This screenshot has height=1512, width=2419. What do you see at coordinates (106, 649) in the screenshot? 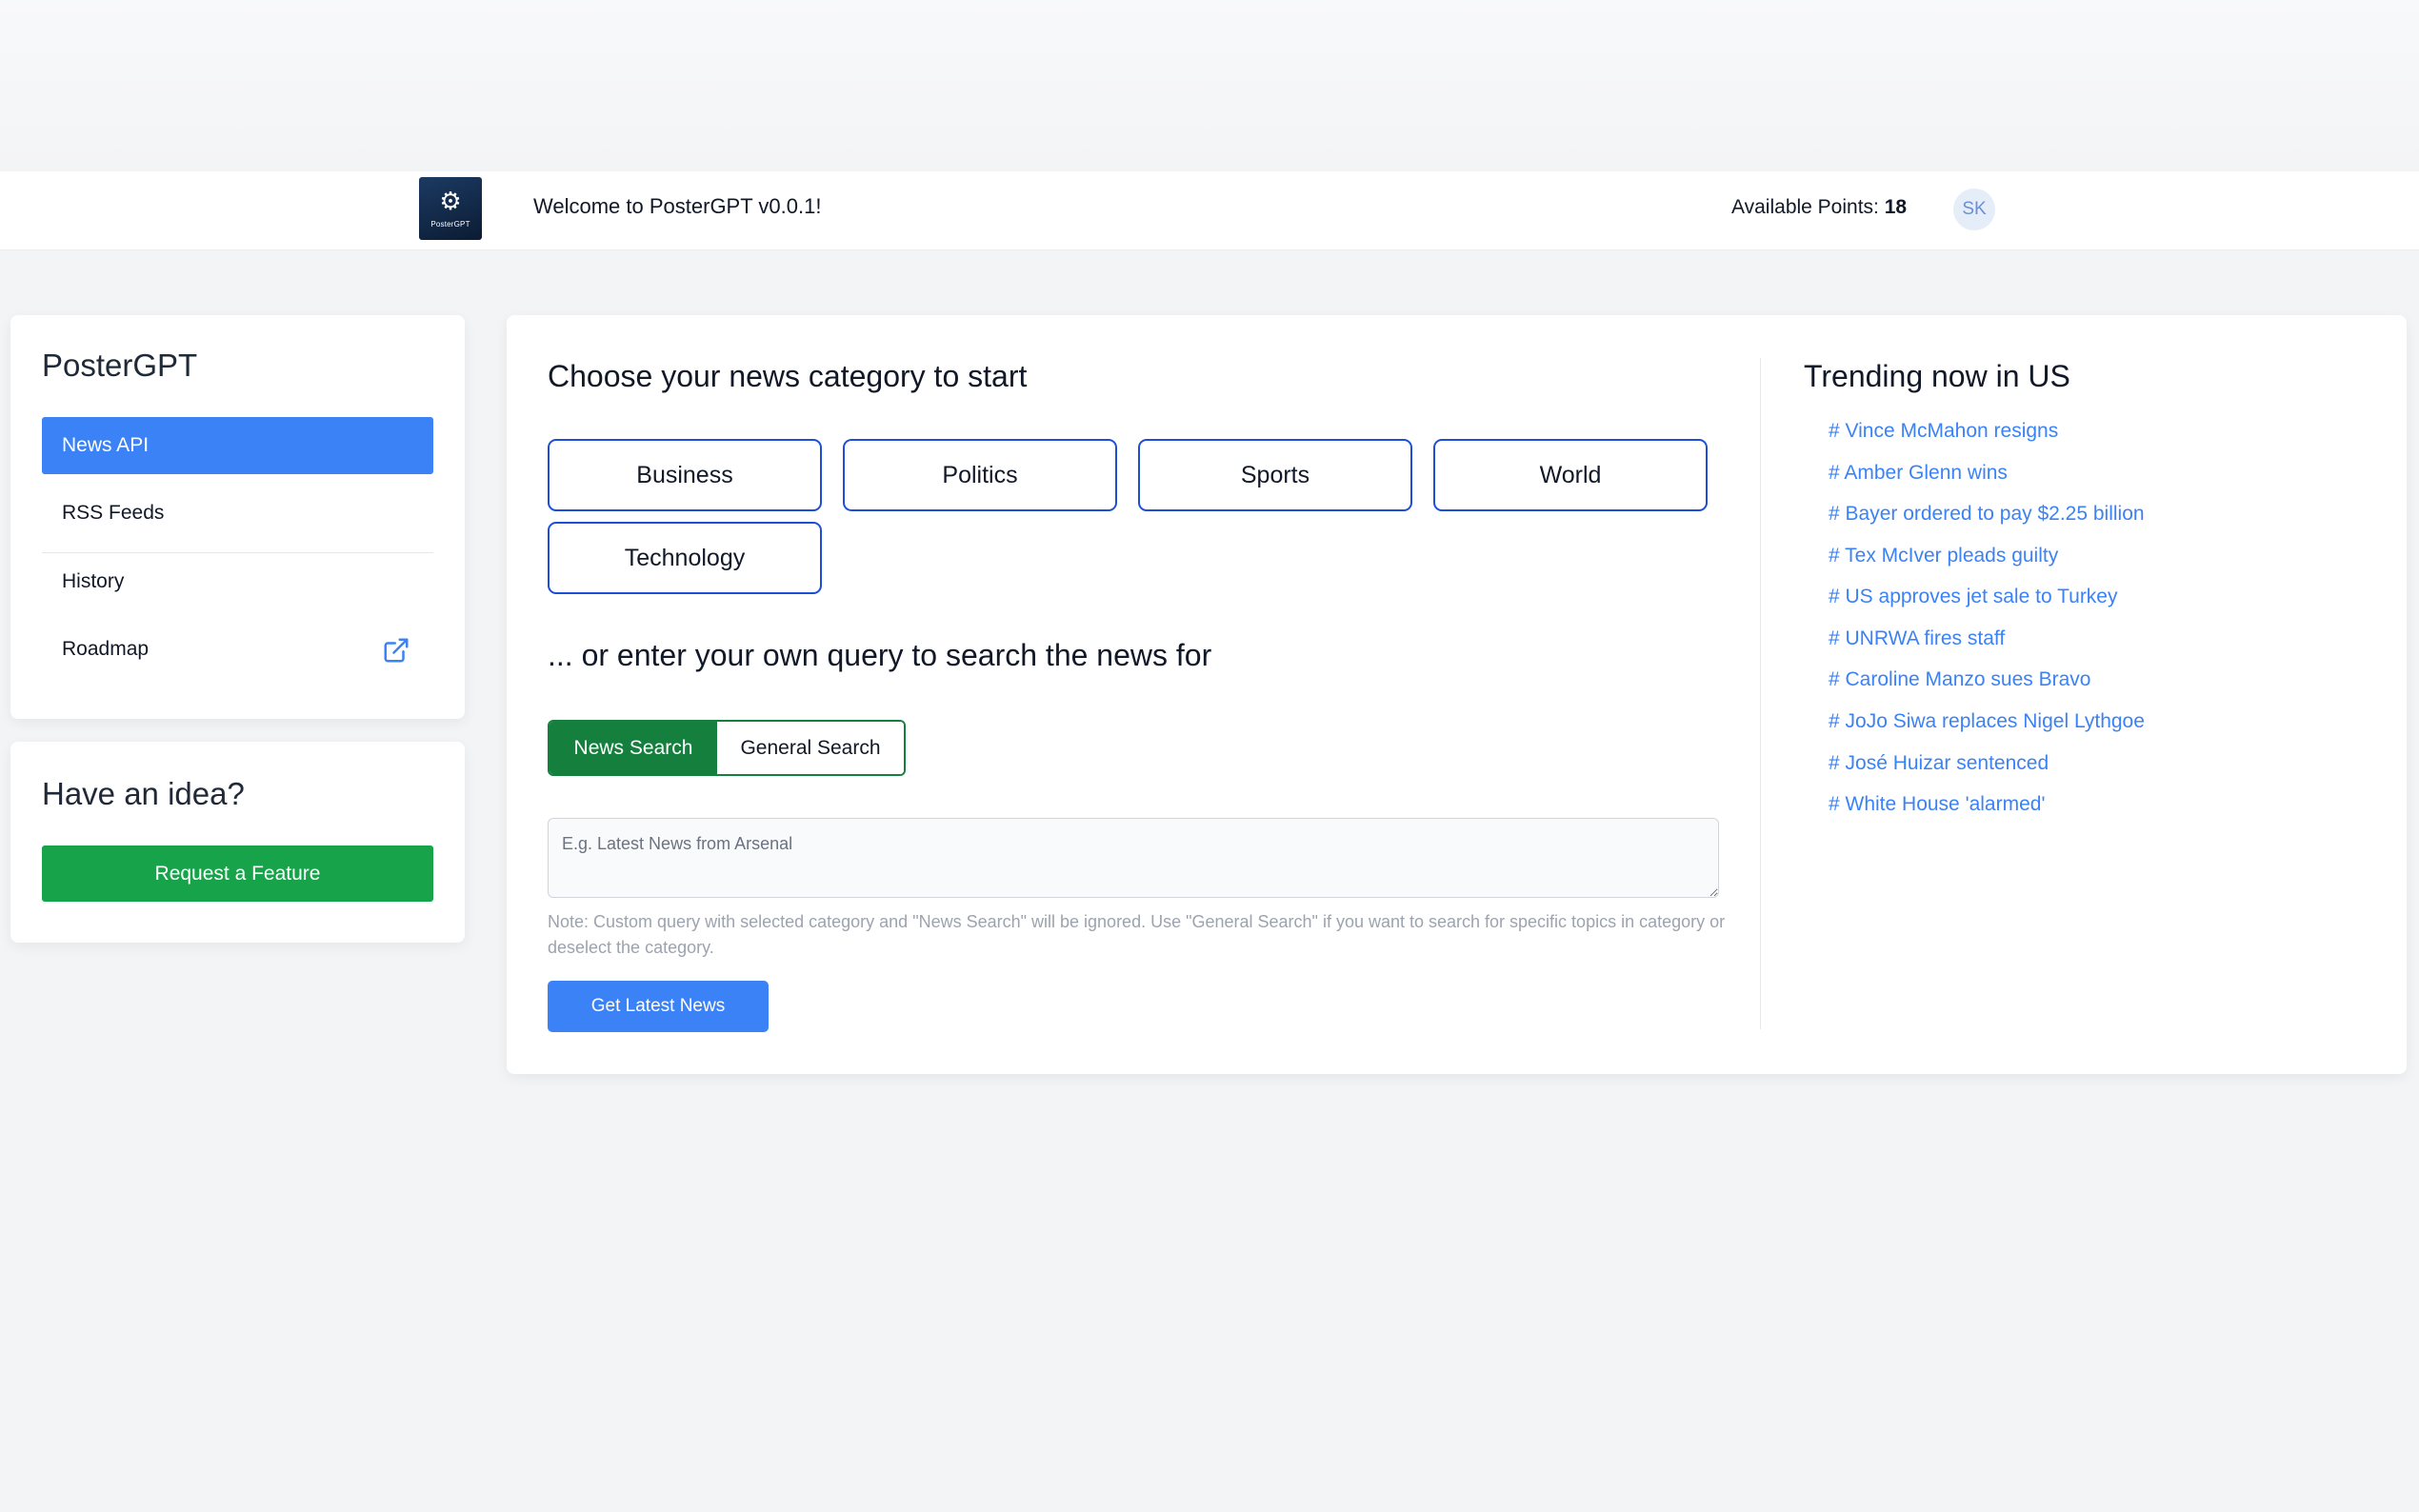
I see `sidebar-item-label: Roadmap` at bounding box center [106, 649].